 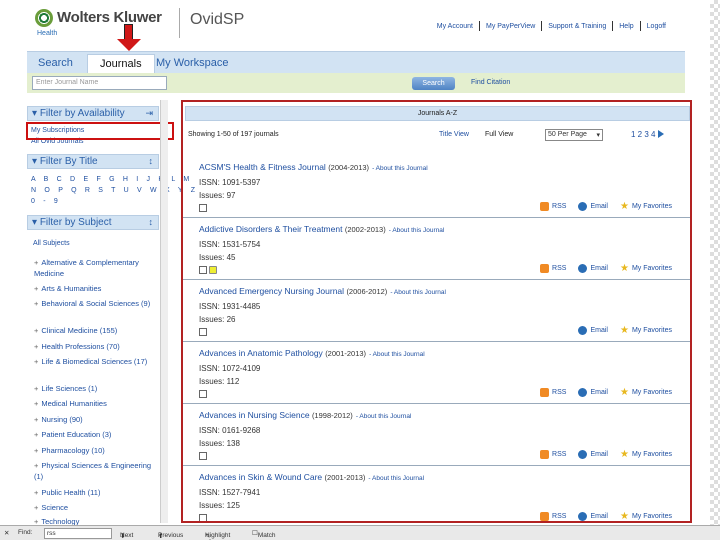 I want to click on letter-row-digits: 0 - 9, so click(x=46, y=201).